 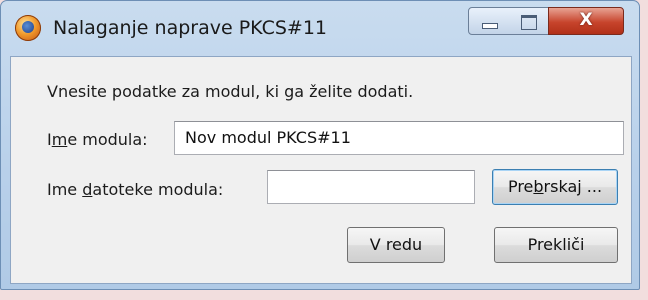 What do you see at coordinates (520, 186) in the screenshot?
I see `browse-label-pre: Pre` at bounding box center [520, 186].